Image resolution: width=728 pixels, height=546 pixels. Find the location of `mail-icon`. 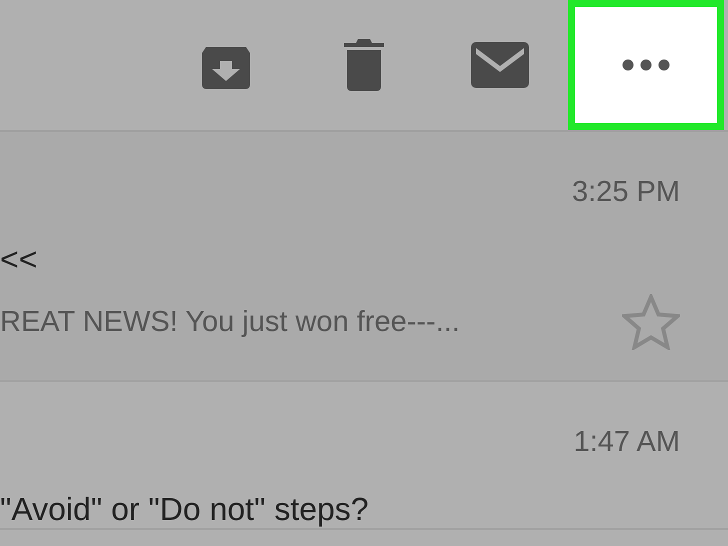

mail-icon is located at coordinates (500, 65).